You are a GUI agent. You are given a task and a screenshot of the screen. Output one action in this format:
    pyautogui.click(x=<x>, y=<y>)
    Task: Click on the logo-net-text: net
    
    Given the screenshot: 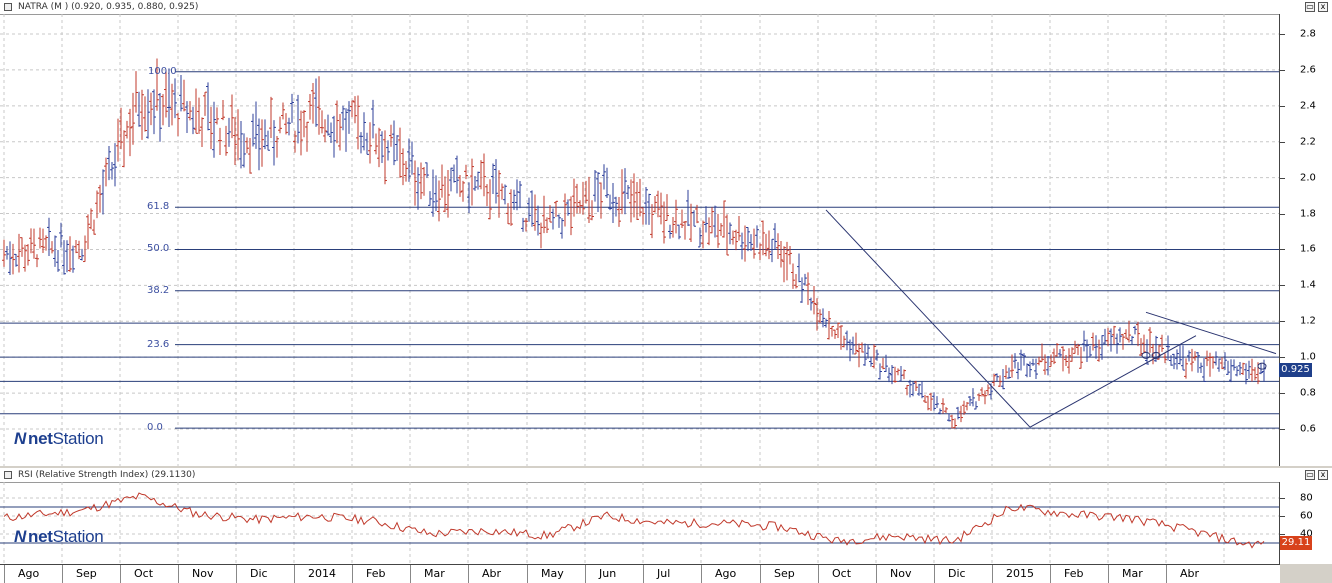 What is the action you would take?
    pyautogui.click(x=40, y=438)
    